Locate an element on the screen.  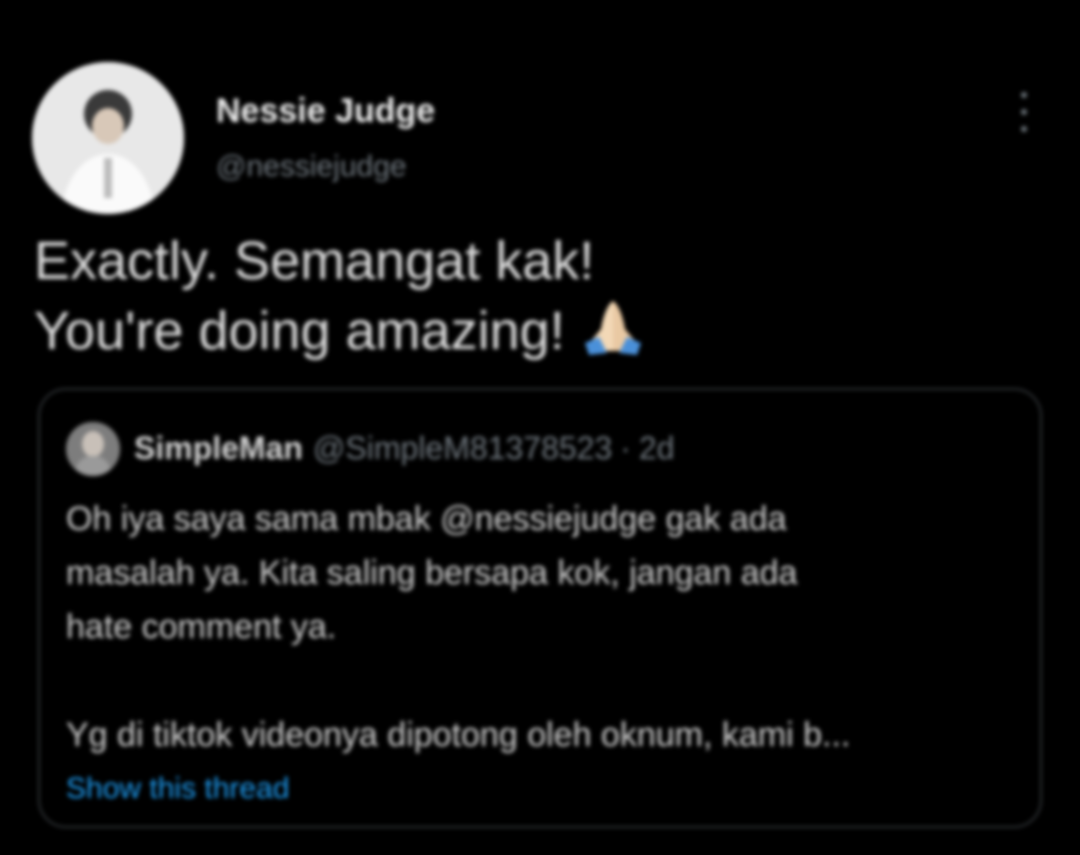
author-avatar is located at coordinates (108, 138).